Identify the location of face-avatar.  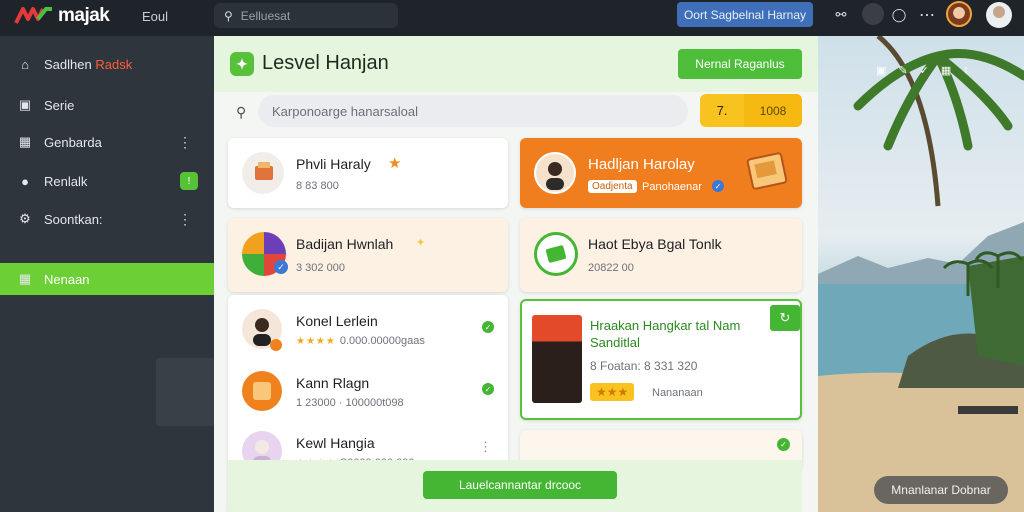
(959, 14).